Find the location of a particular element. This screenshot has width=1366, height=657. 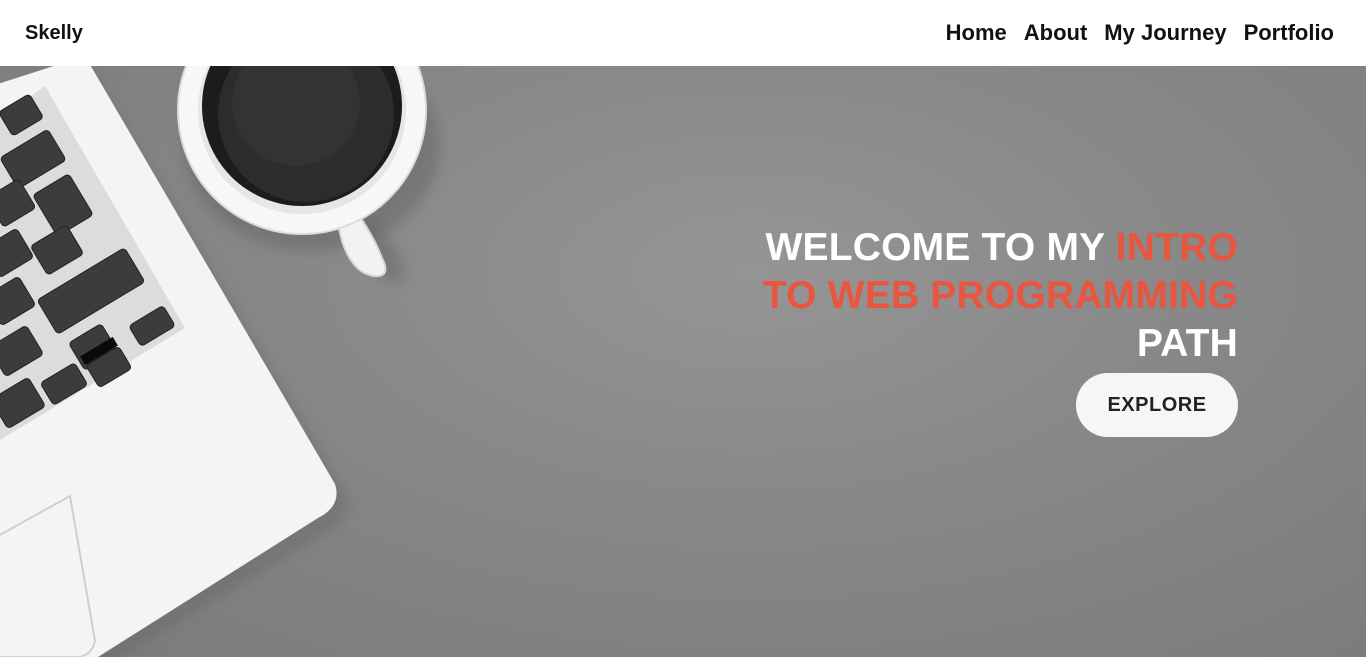

hero-heading-part1: WELCOME TO MY is located at coordinates (940, 247).